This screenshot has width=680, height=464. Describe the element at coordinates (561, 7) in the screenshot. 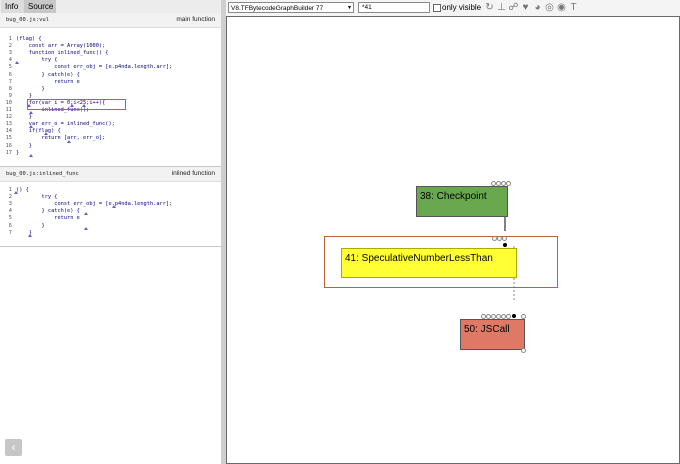

I see `toggle-visibility-icon: ◉` at that location.